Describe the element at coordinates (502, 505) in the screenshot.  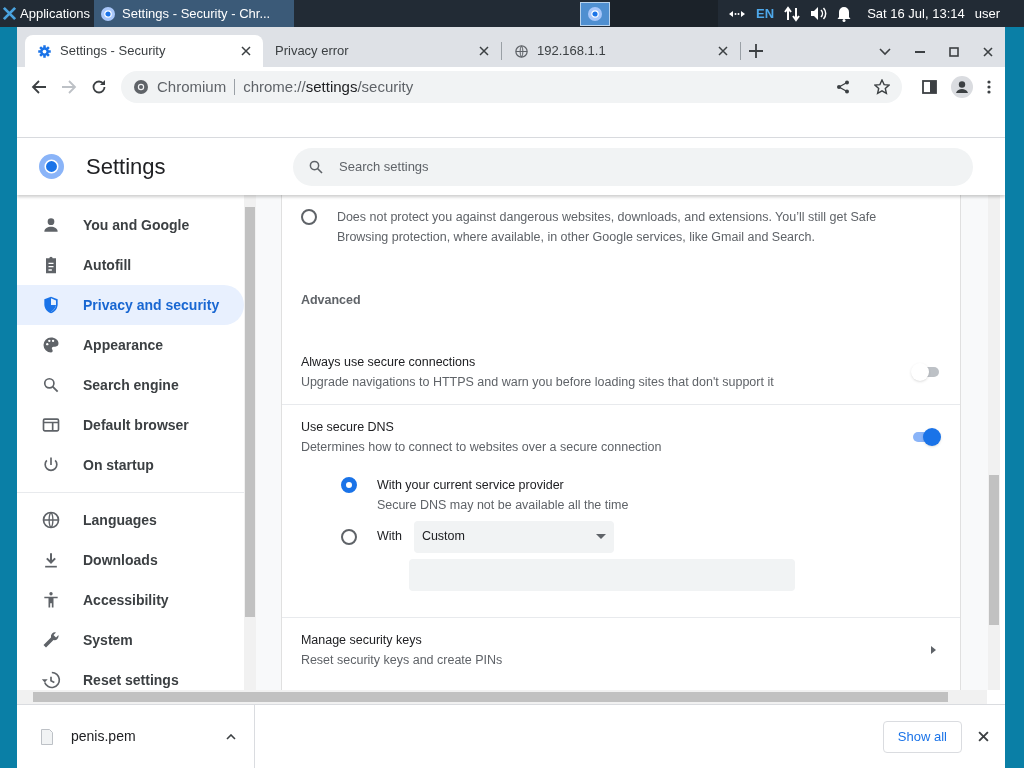
I see `option-description: Secure DNS may not be available all the time` at that location.